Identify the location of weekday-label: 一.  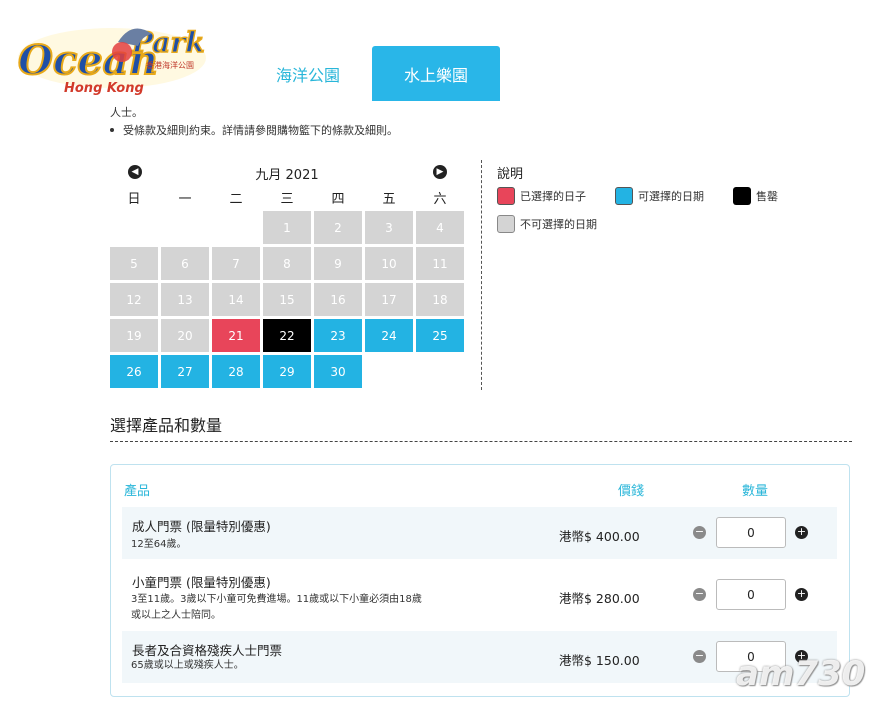
(185, 199).